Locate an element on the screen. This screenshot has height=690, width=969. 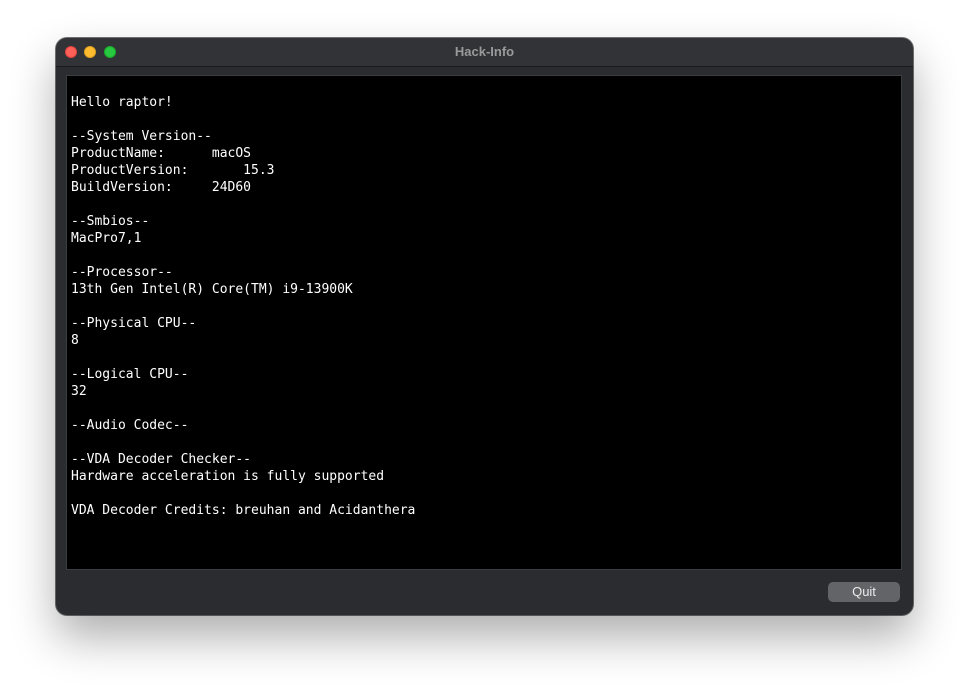
title-bar: Hack-Info is located at coordinates (484, 52).